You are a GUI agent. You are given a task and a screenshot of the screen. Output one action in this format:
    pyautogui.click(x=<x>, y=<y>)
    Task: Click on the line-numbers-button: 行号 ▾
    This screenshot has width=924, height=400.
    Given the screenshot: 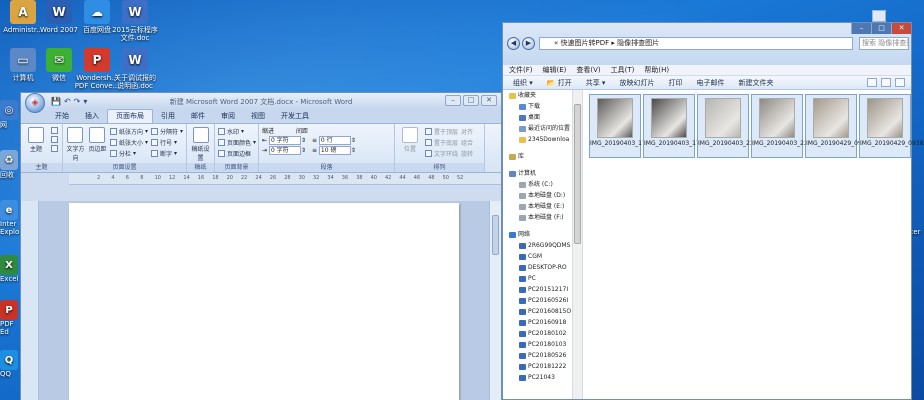 What is the action you would take?
    pyautogui.click(x=166, y=142)
    